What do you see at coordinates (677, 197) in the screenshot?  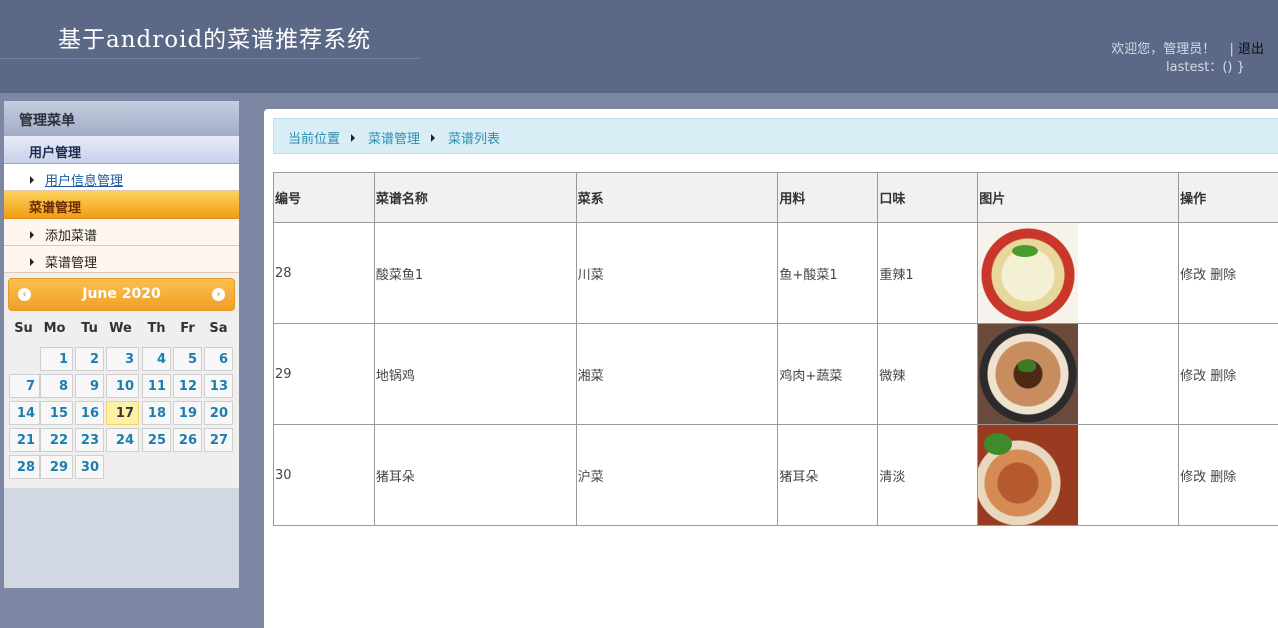 I see `header-cuisine: 菜系` at bounding box center [677, 197].